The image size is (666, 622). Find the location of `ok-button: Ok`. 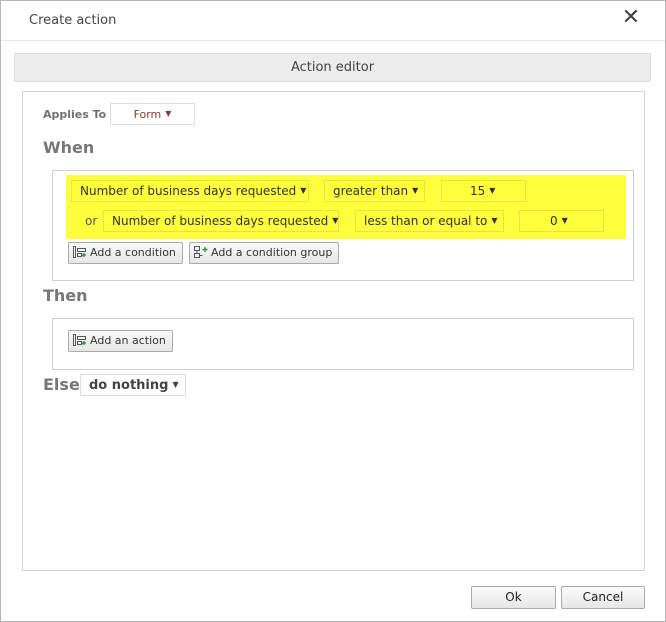

ok-button: Ok is located at coordinates (513, 597).